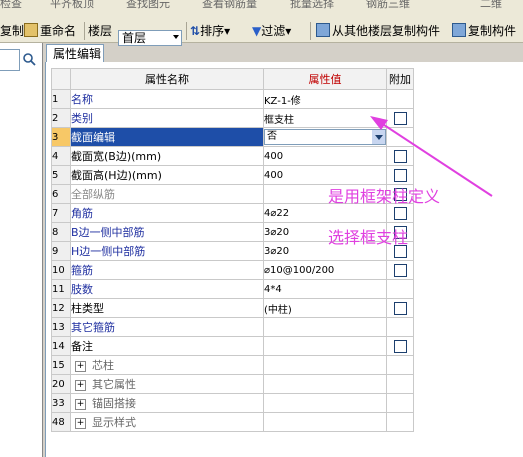 This screenshot has height=457, width=523. I want to click on annotation-text-2: 选择框支柱, so click(368, 237).